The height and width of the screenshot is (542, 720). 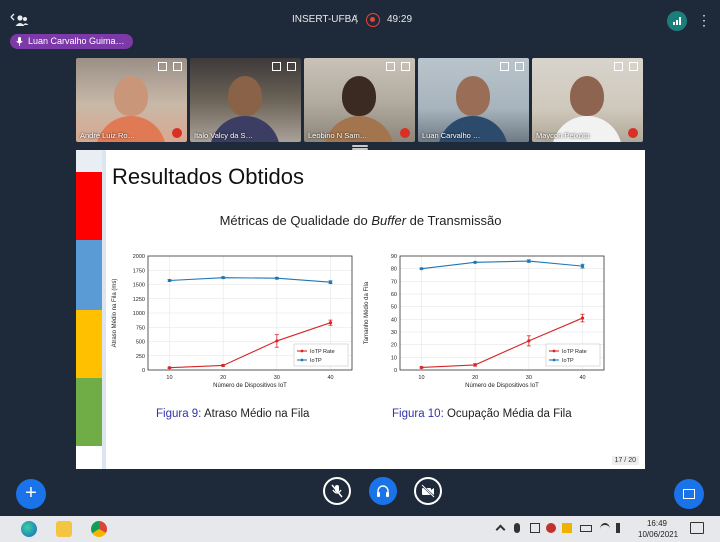 What do you see at coordinates (394, 333) in the screenshot?
I see `y-tick-label: 30` at bounding box center [394, 333].